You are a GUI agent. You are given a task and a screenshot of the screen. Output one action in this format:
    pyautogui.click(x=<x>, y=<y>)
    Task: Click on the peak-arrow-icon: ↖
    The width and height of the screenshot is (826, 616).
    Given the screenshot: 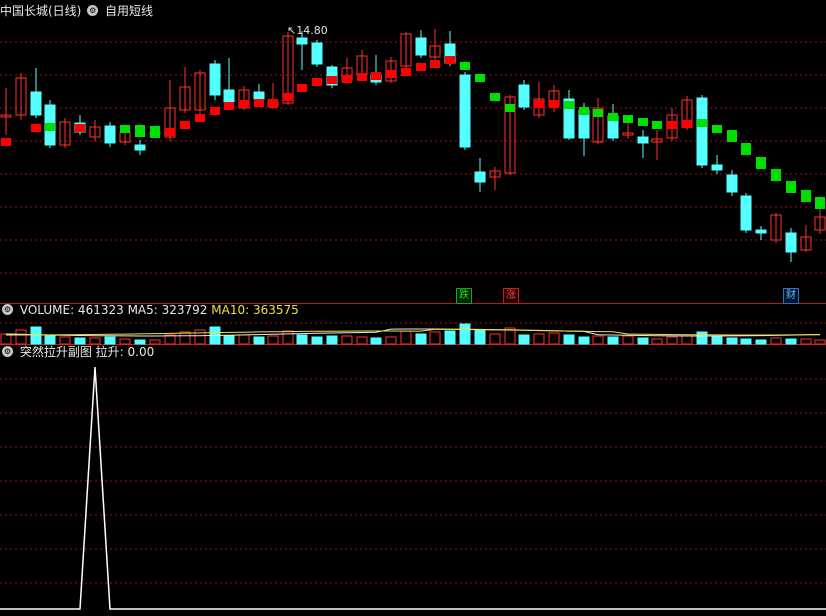 What is the action you would take?
    pyautogui.click(x=292, y=30)
    